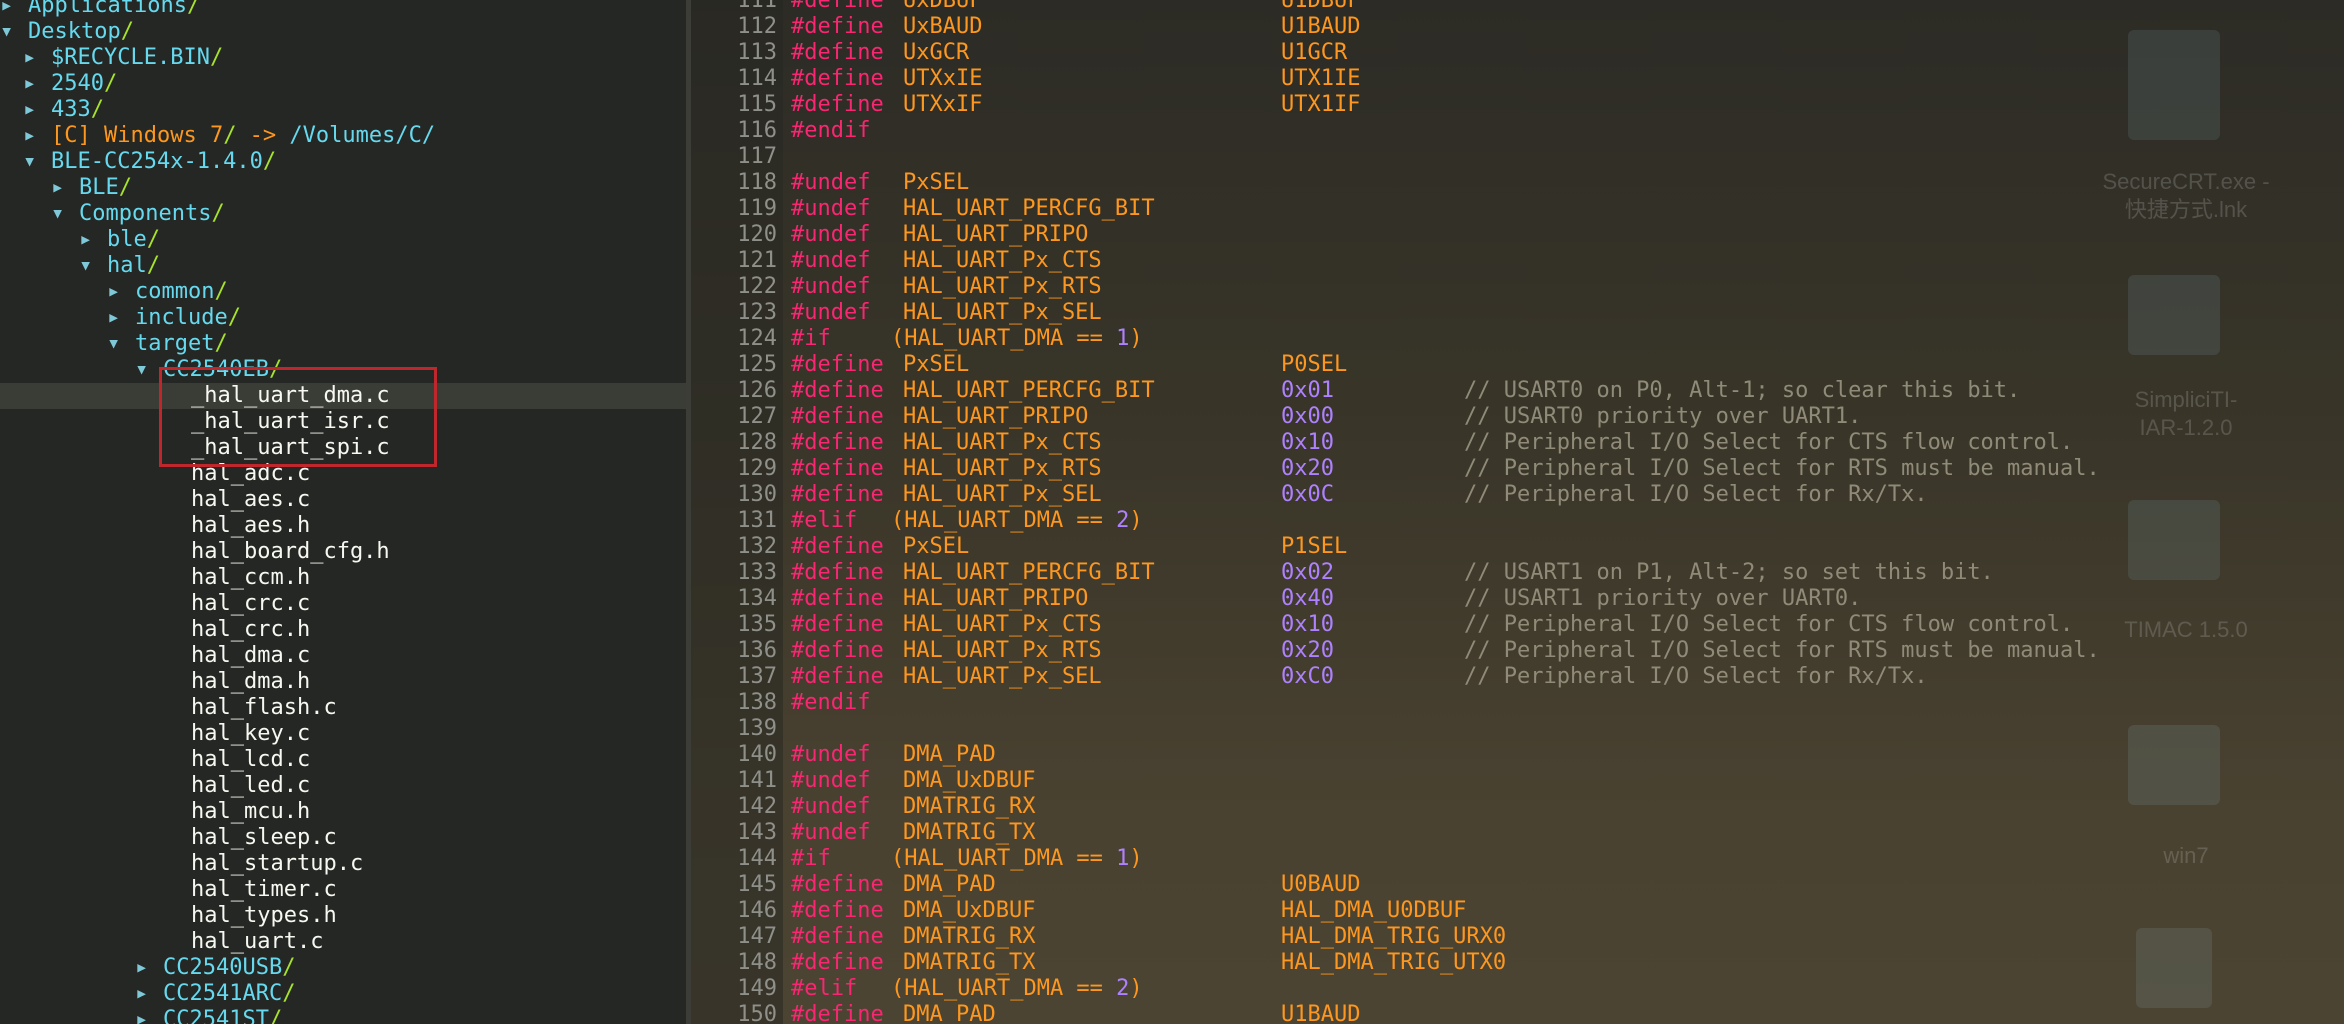 The image size is (2344, 1024). Describe the element at coordinates (343, 474) in the screenshot. I see `tree-file-item: hal_adc.c` at that location.